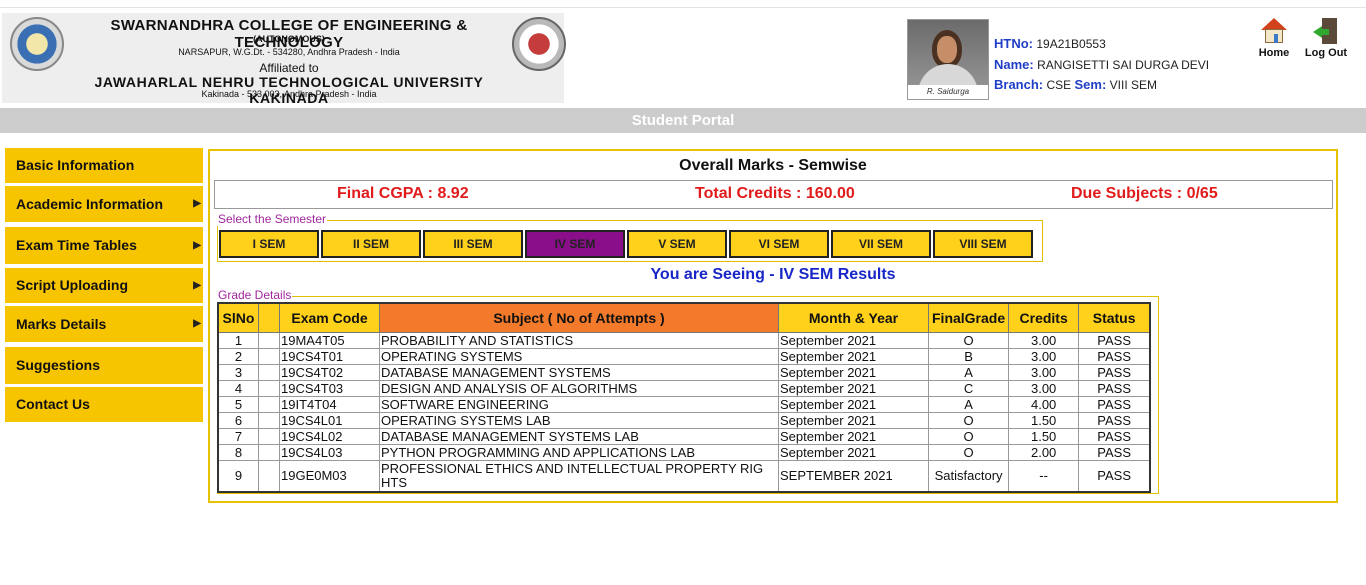  What do you see at coordinates (329, 372) in the screenshot?
I see `table-cell: 19CS4T02` at bounding box center [329, 372].